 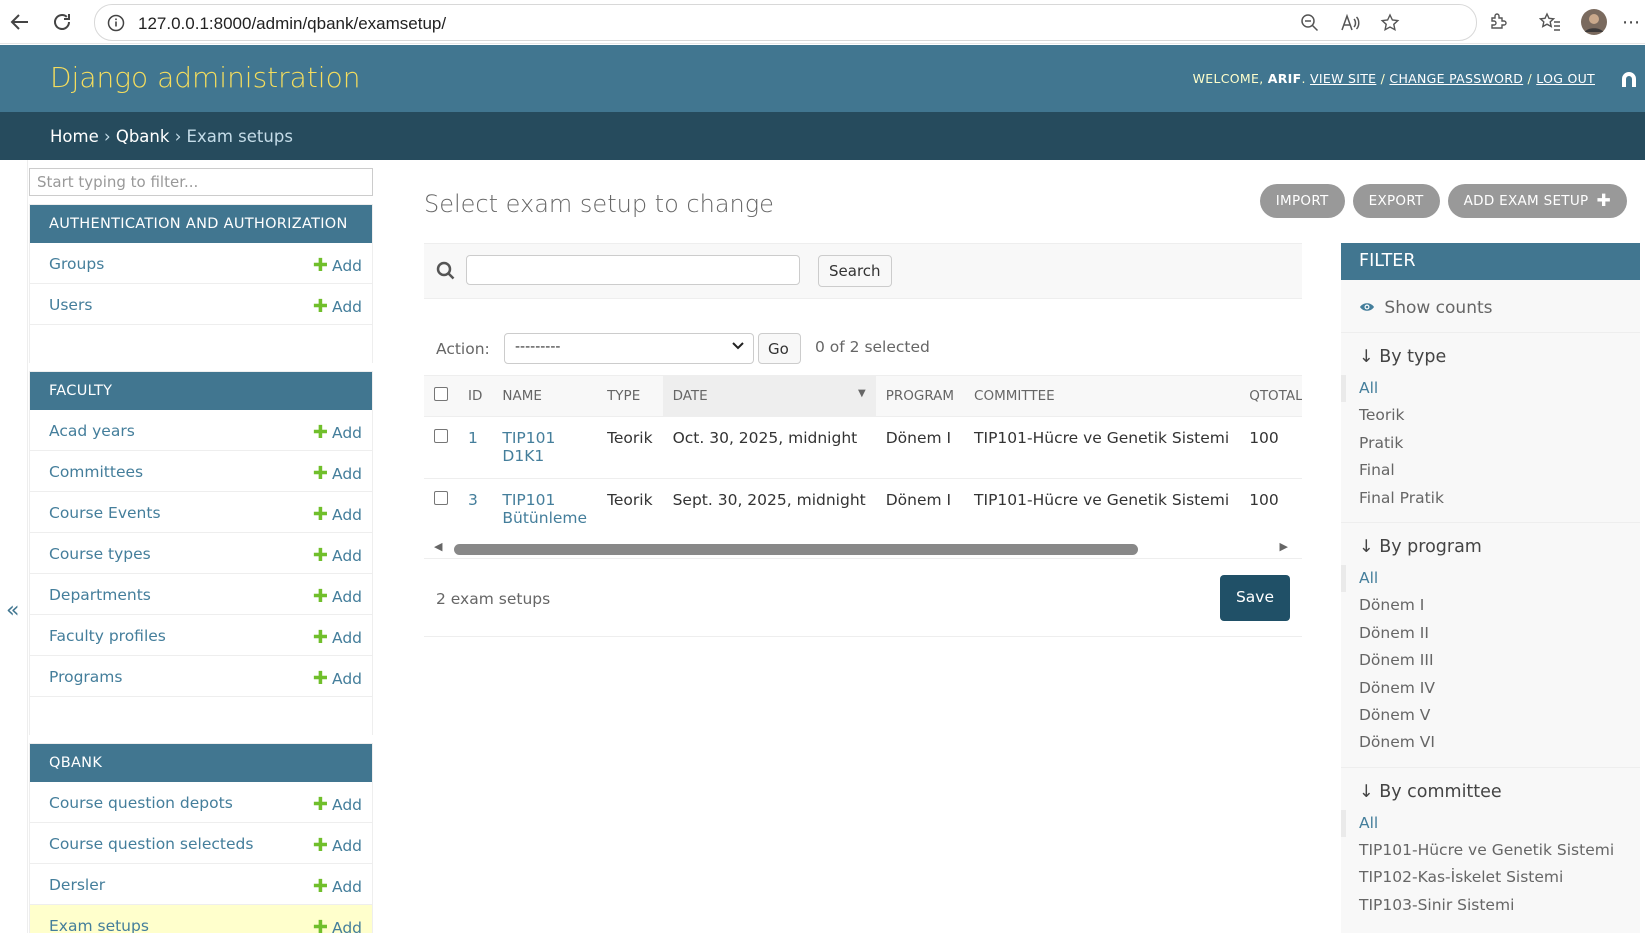 What do you see at coordinates (438, 546) in the screenshot?
I see `scroll-left-icon: ◀` at bounding box center [438, 546].